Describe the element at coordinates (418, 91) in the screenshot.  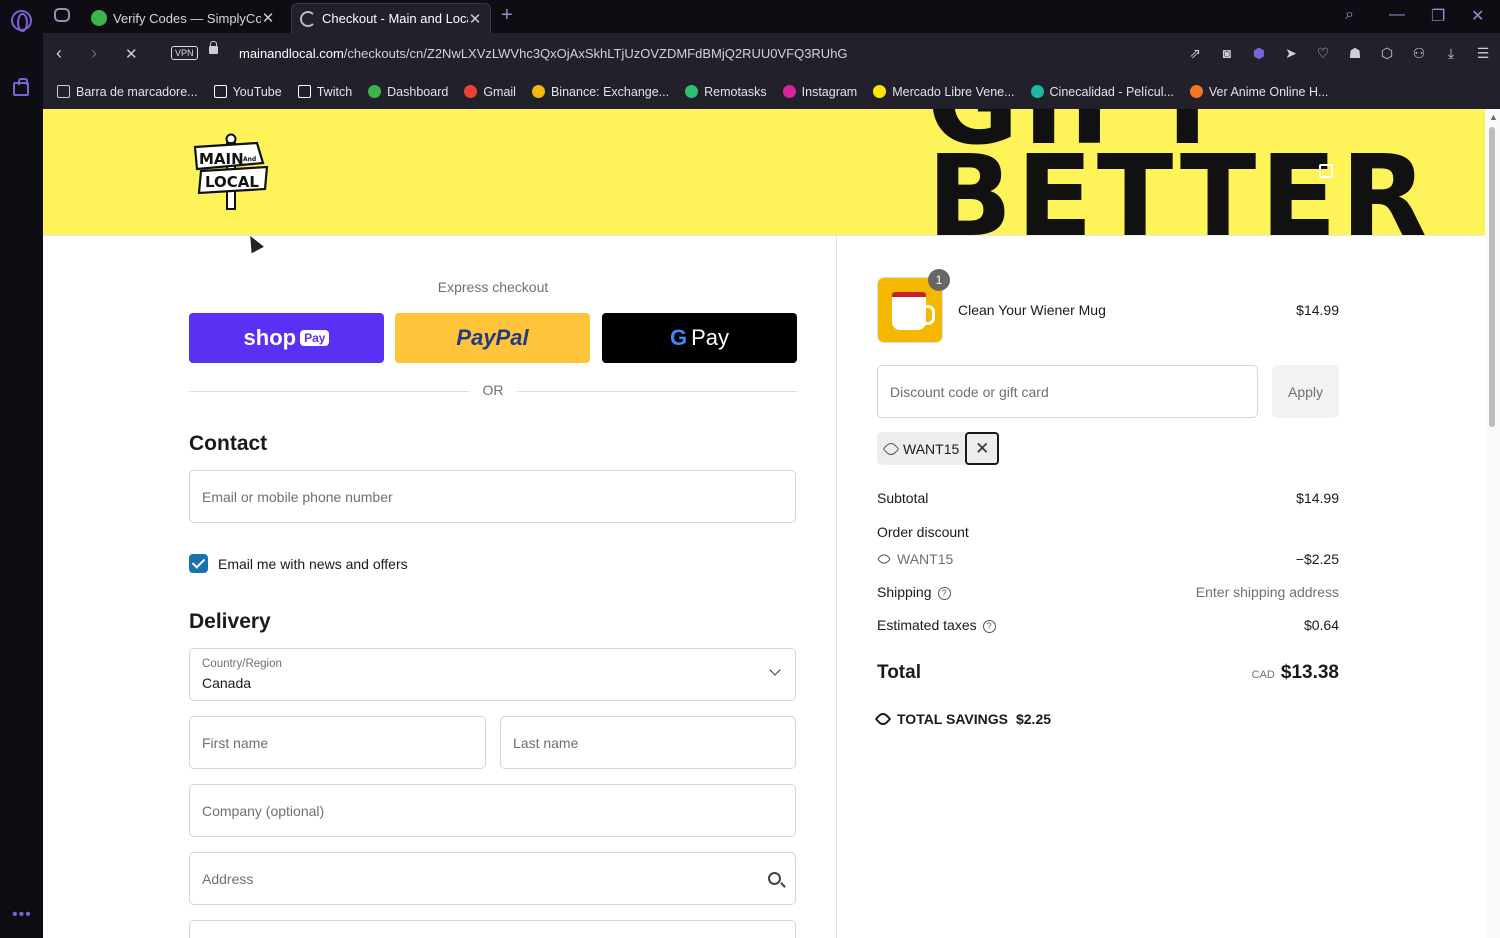
I see `bookmark-label: Dashboard` at that location.